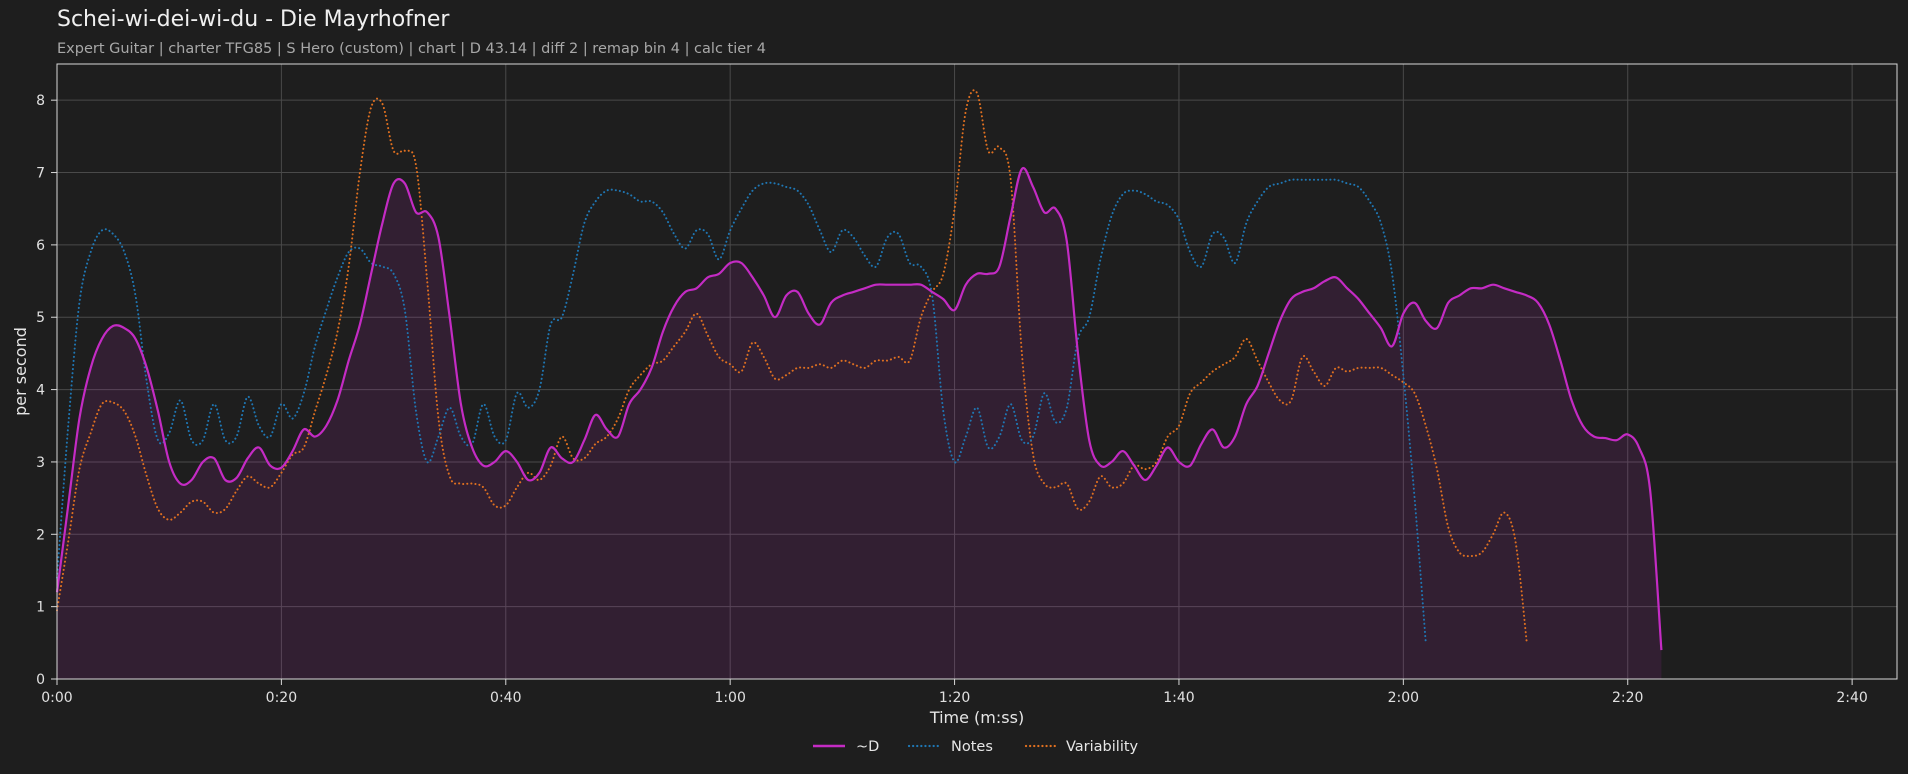 This screenshot has height=774, width=1908. What do you see at coordinates (40, 101) in the screenshot?
I see `y-tick-label: 8` at bounding box center [40, 101].